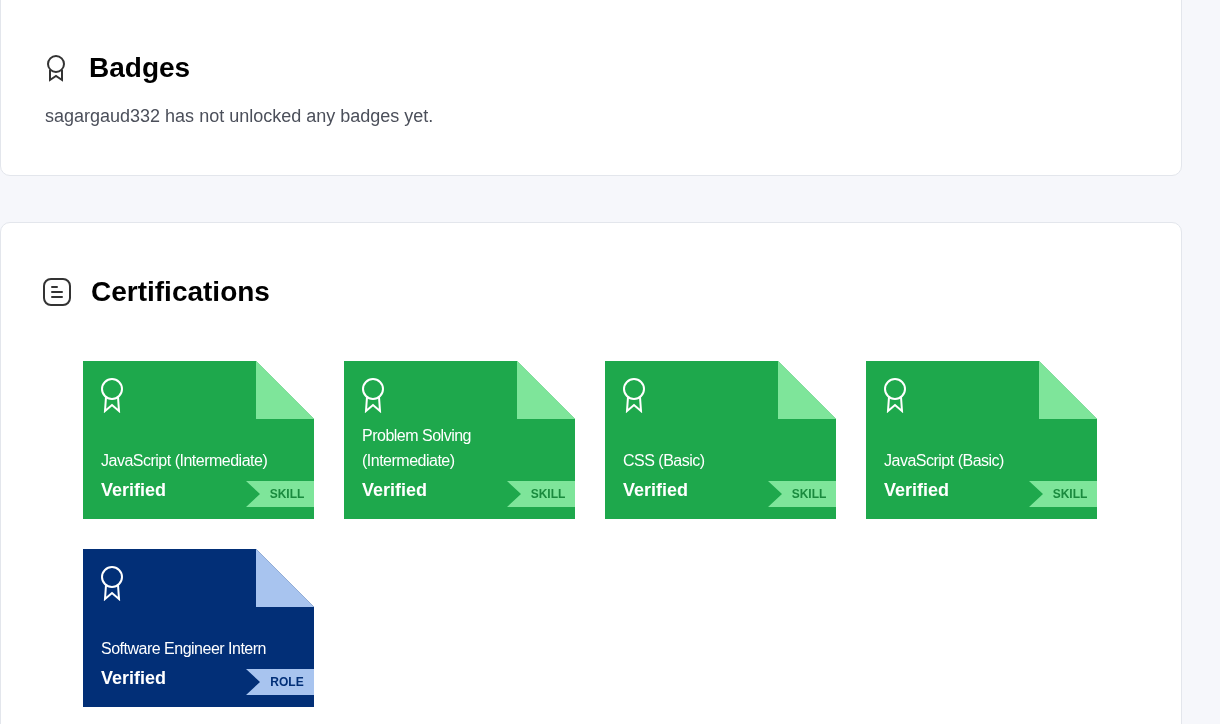 The image size is (1220, 724). What do you see at coordinates (417, 448) in the screenshot?
I see `certificate-name: Problem Solving (Intermediate)` at bounding box center [417, 448].